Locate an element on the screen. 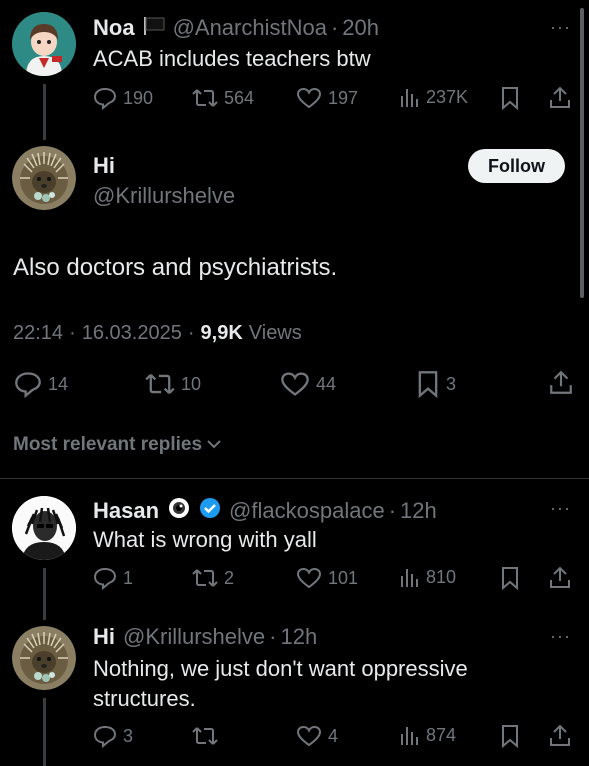 This screenshot has height=766, width=589. reply1-view-count: 810 is located at coordinates (441, 576).